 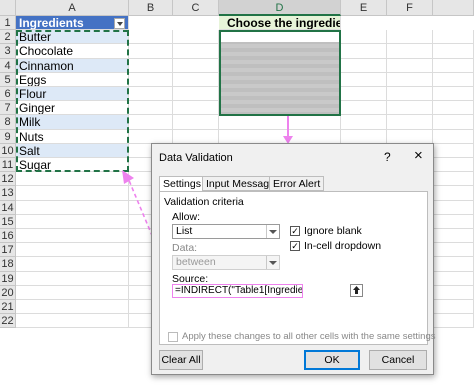 What do you see at coordinates (8, 292) in the screenshot?
I see `row-header: 20` at bounding box center [8, 292].